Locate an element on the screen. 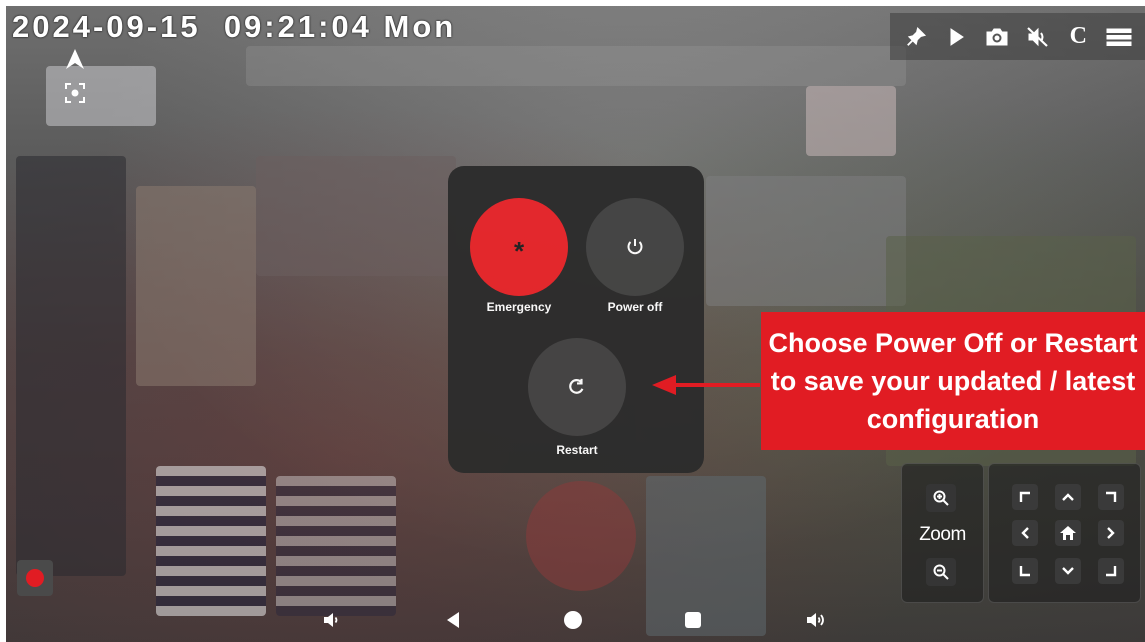  zoom-out-icon is located at coordinates (941, 572).